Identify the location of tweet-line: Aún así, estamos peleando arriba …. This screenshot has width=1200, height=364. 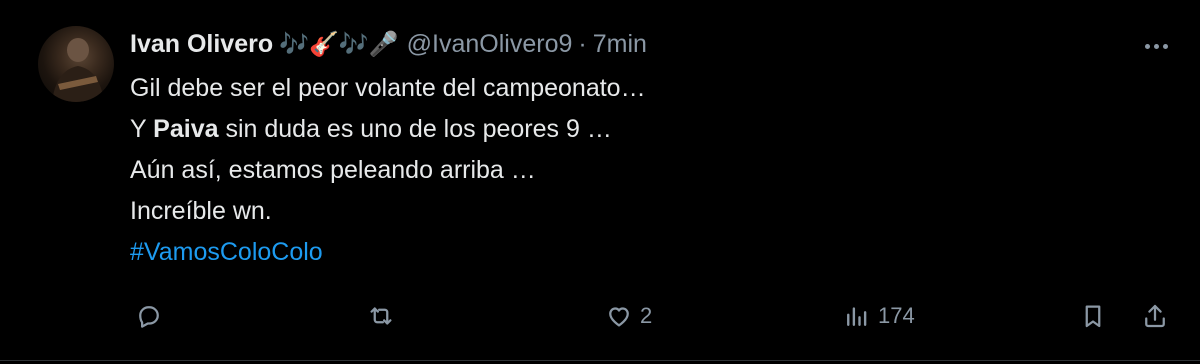
(333, 170).